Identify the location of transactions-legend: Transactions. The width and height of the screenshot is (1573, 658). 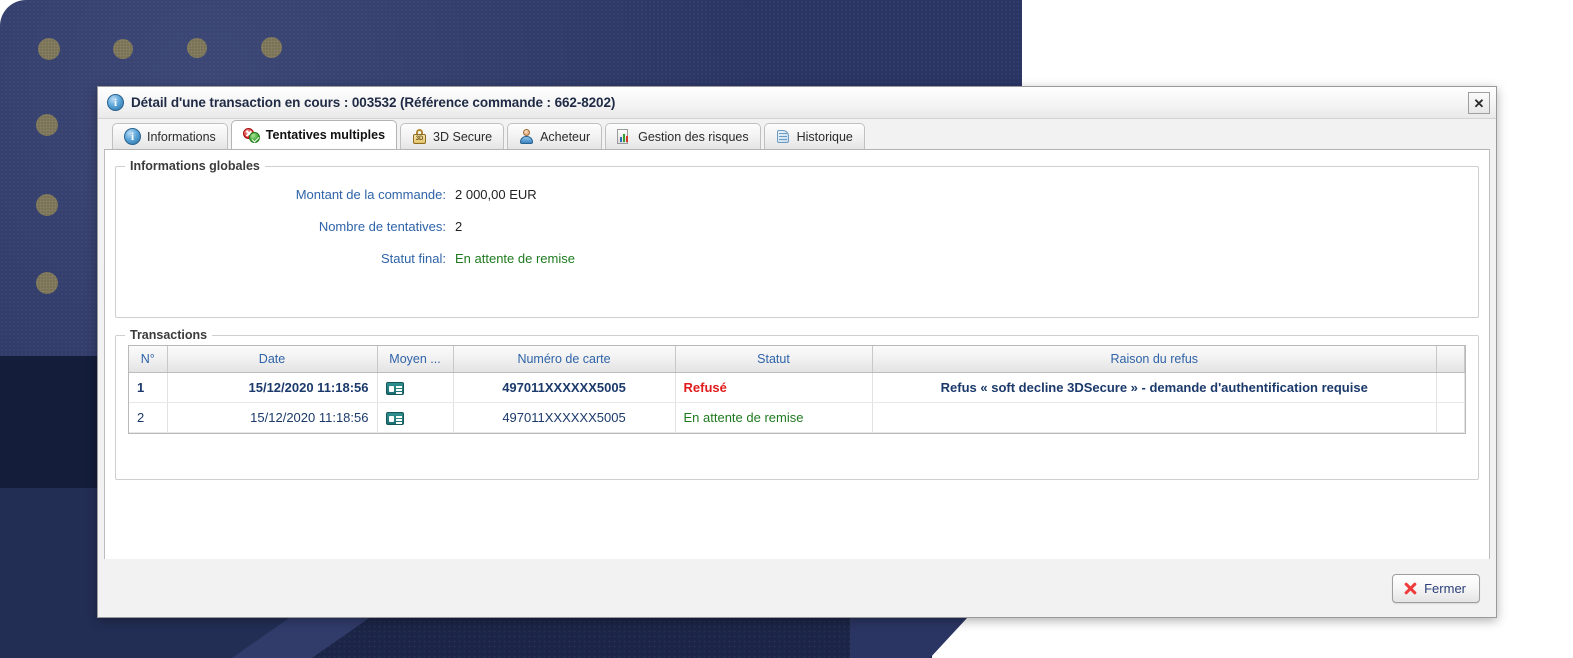
(169, 335).